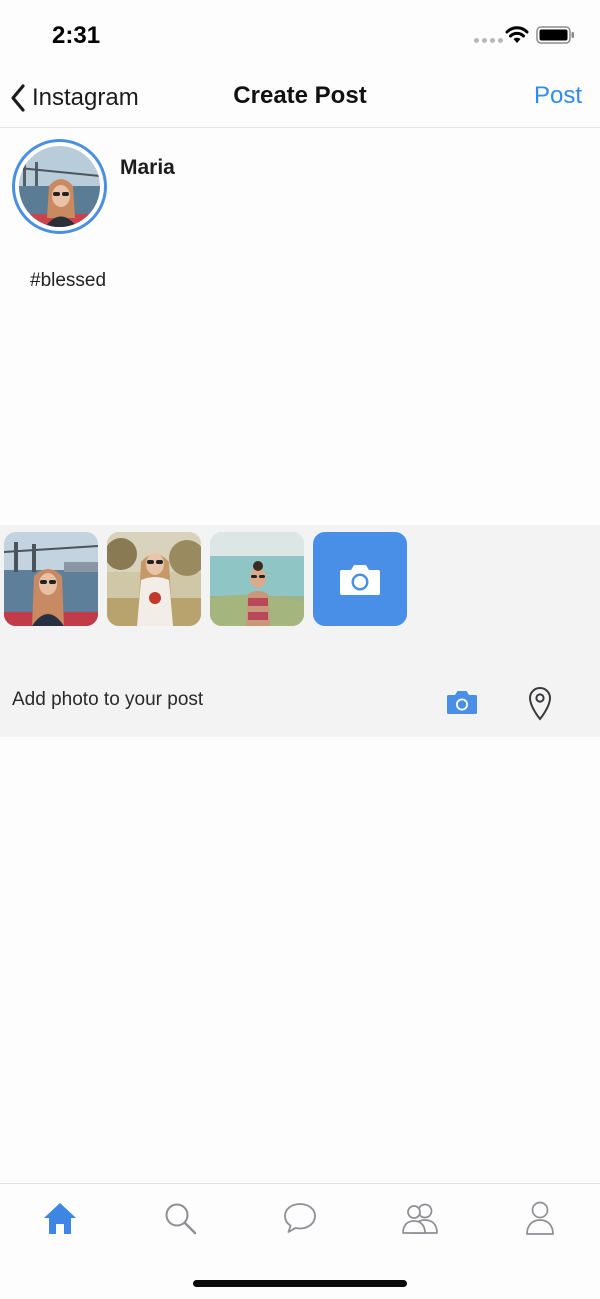 The height and width of the screenshot is (1299, 600). I want to click on tab-home, so click(60, 1218).